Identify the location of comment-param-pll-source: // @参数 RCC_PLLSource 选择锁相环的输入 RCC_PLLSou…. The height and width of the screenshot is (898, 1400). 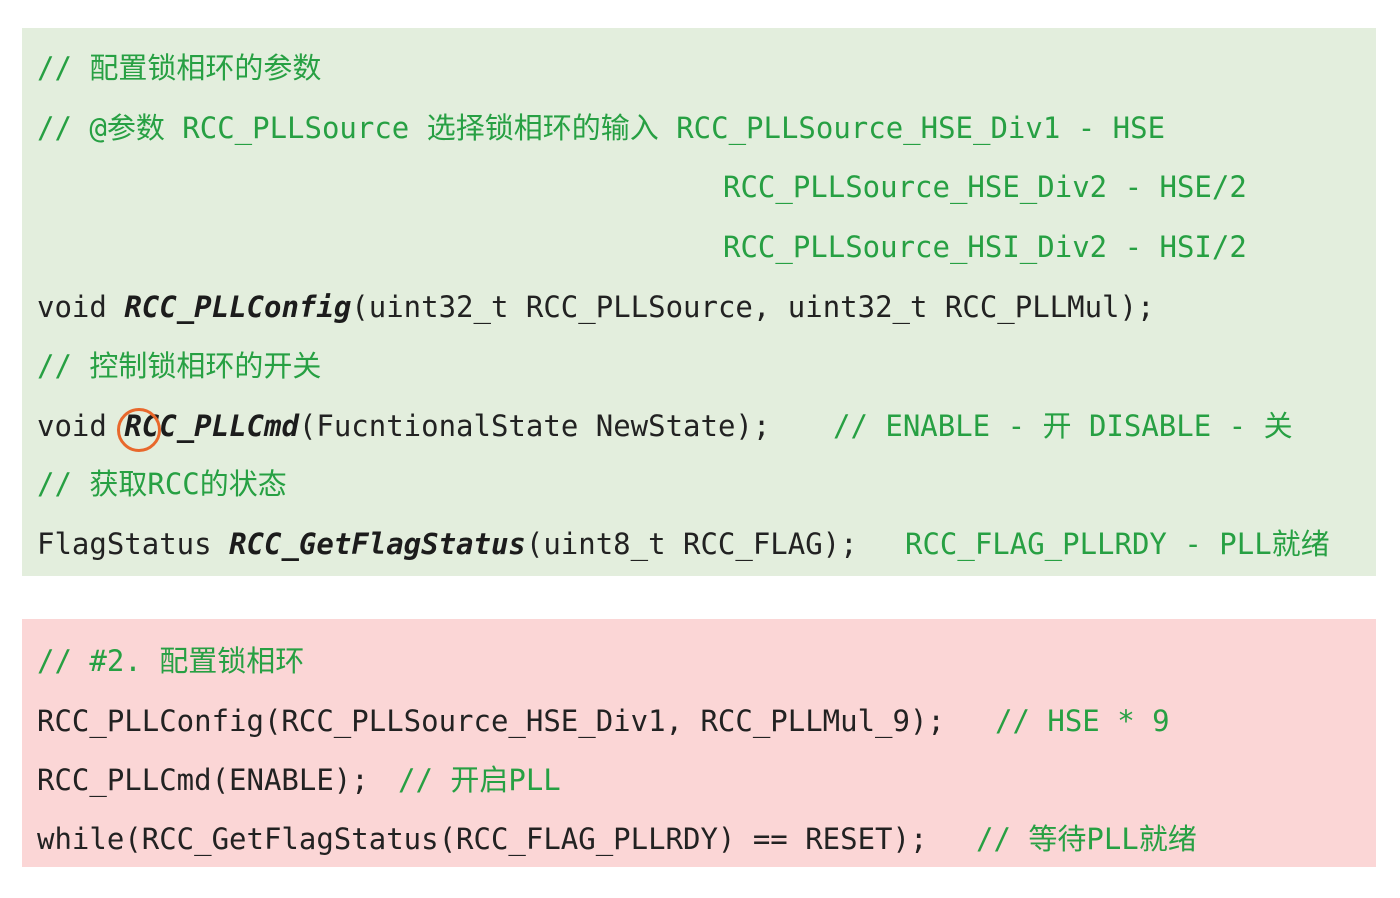
(601, 128).